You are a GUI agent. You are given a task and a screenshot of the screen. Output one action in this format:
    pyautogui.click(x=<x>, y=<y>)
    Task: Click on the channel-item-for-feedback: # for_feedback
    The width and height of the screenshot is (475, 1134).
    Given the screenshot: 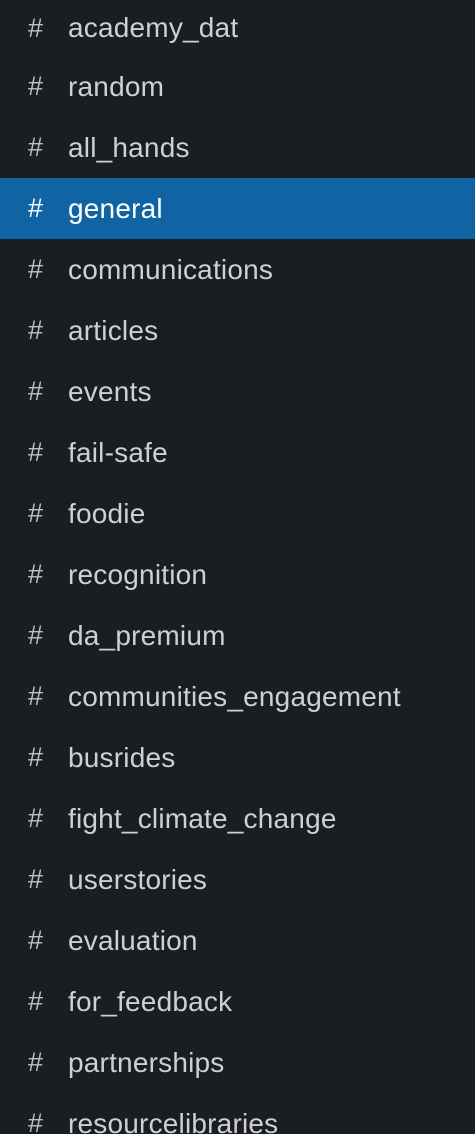 What is the action you would take?
    pyautogui.click(x=237, y=1001)
    